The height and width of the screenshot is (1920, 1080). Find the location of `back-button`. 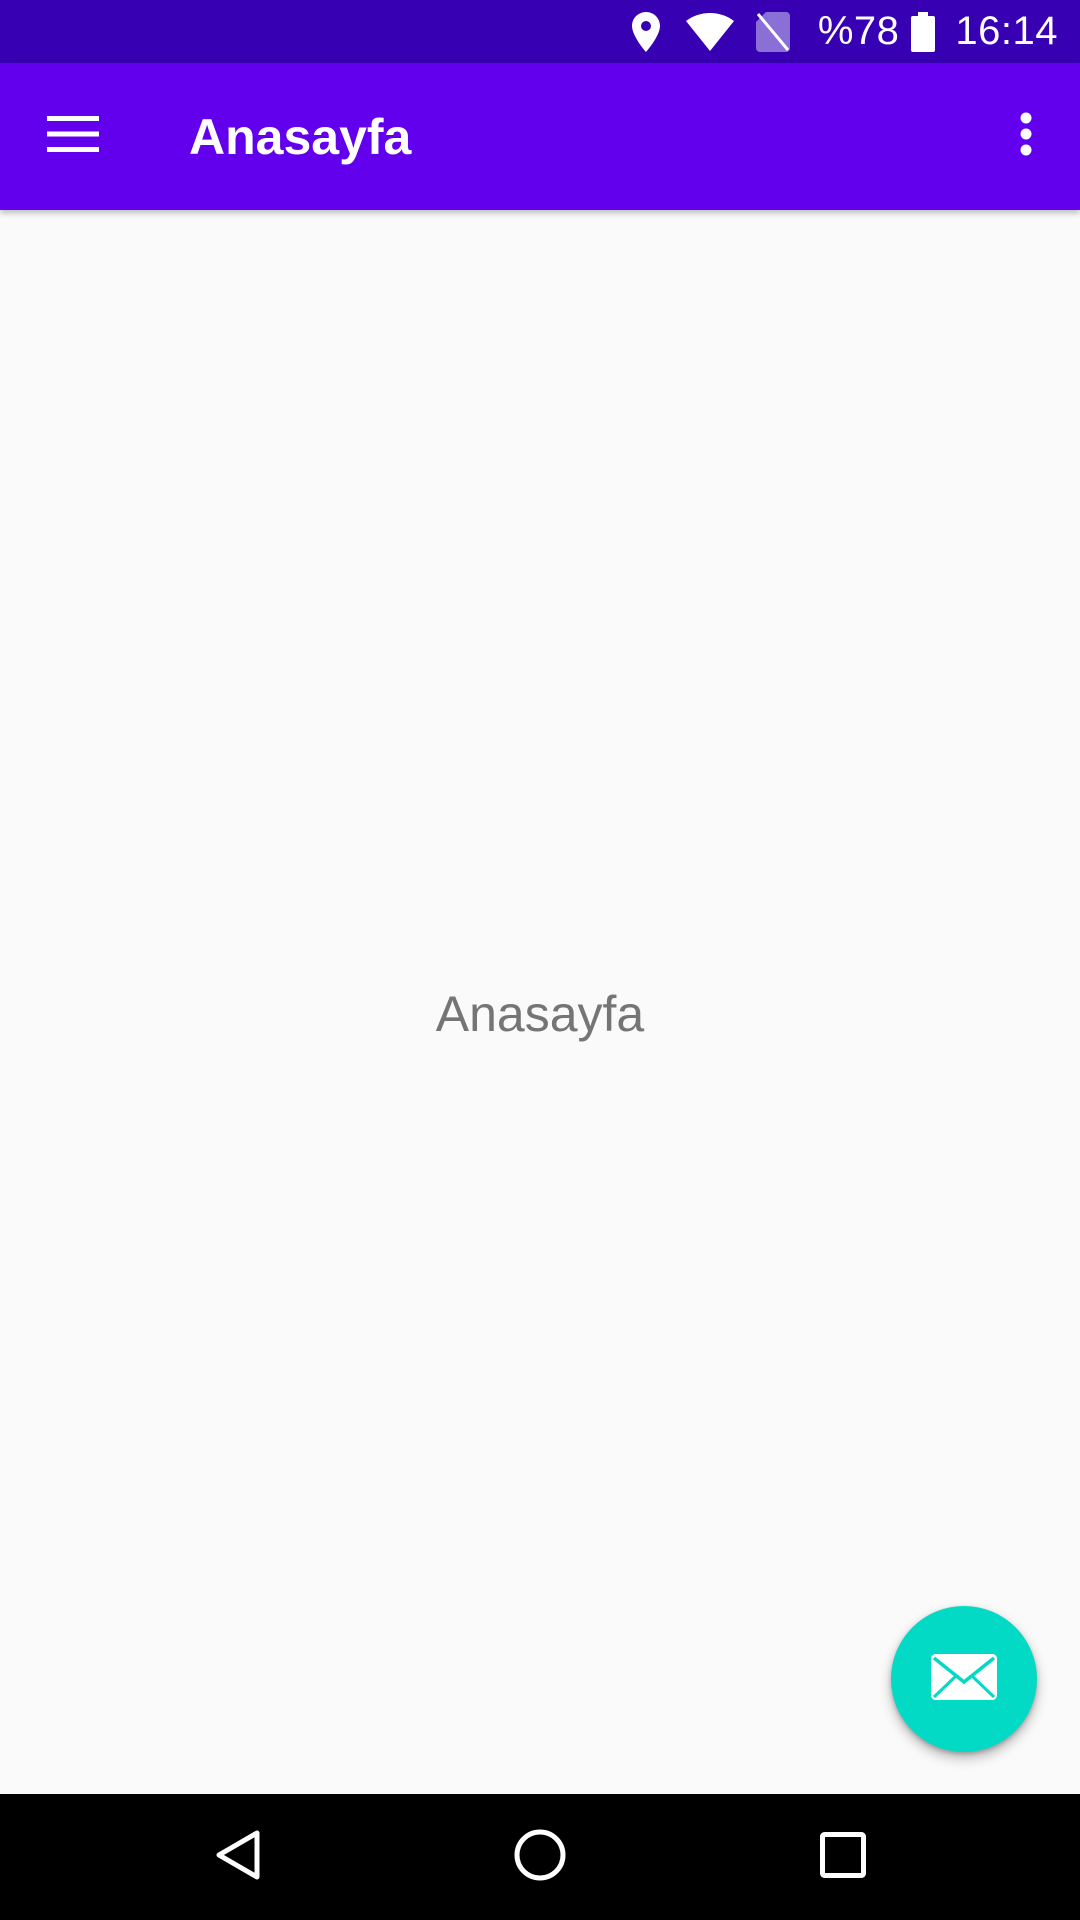

back-button is located at coordinates (238, 1857).